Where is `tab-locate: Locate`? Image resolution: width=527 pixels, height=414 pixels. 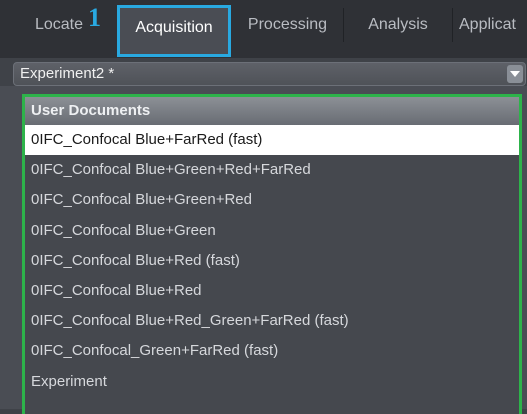 tab-locate: Locate is located at coordinates (59, 25).